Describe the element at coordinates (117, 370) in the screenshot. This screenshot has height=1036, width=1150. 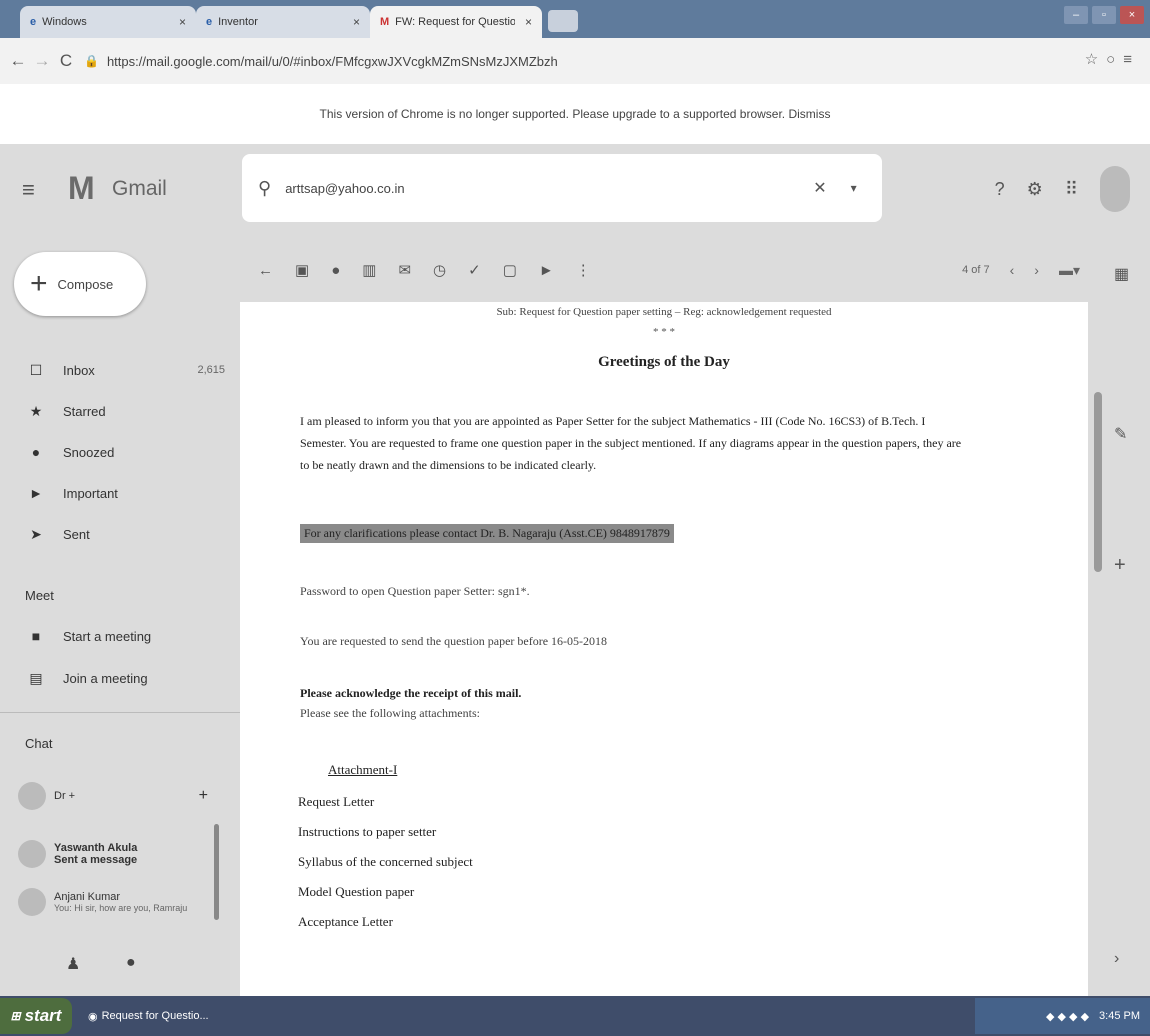
I see `nav-item-inbox: ☐ Inbox 2,615` at that location.